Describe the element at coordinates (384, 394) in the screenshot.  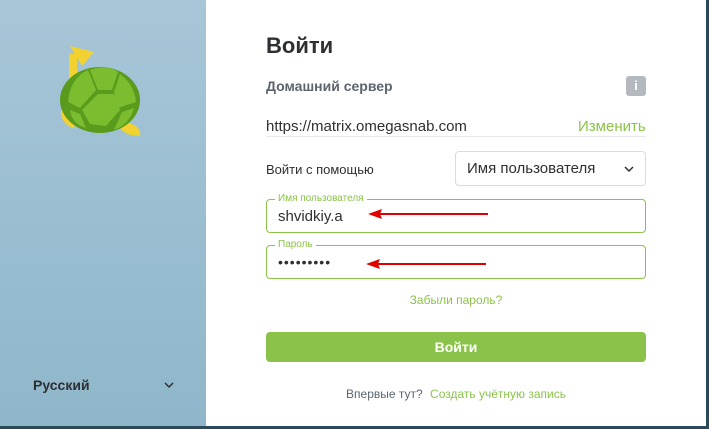
I see `footer-prompt: Впервые тут?` at that location.